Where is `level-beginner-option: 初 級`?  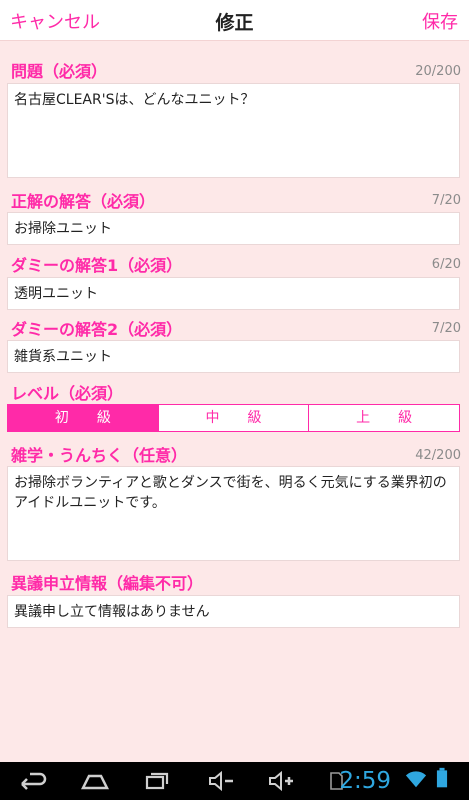 level-beginner-option: 初 級 is located at coordinates (83, 418).